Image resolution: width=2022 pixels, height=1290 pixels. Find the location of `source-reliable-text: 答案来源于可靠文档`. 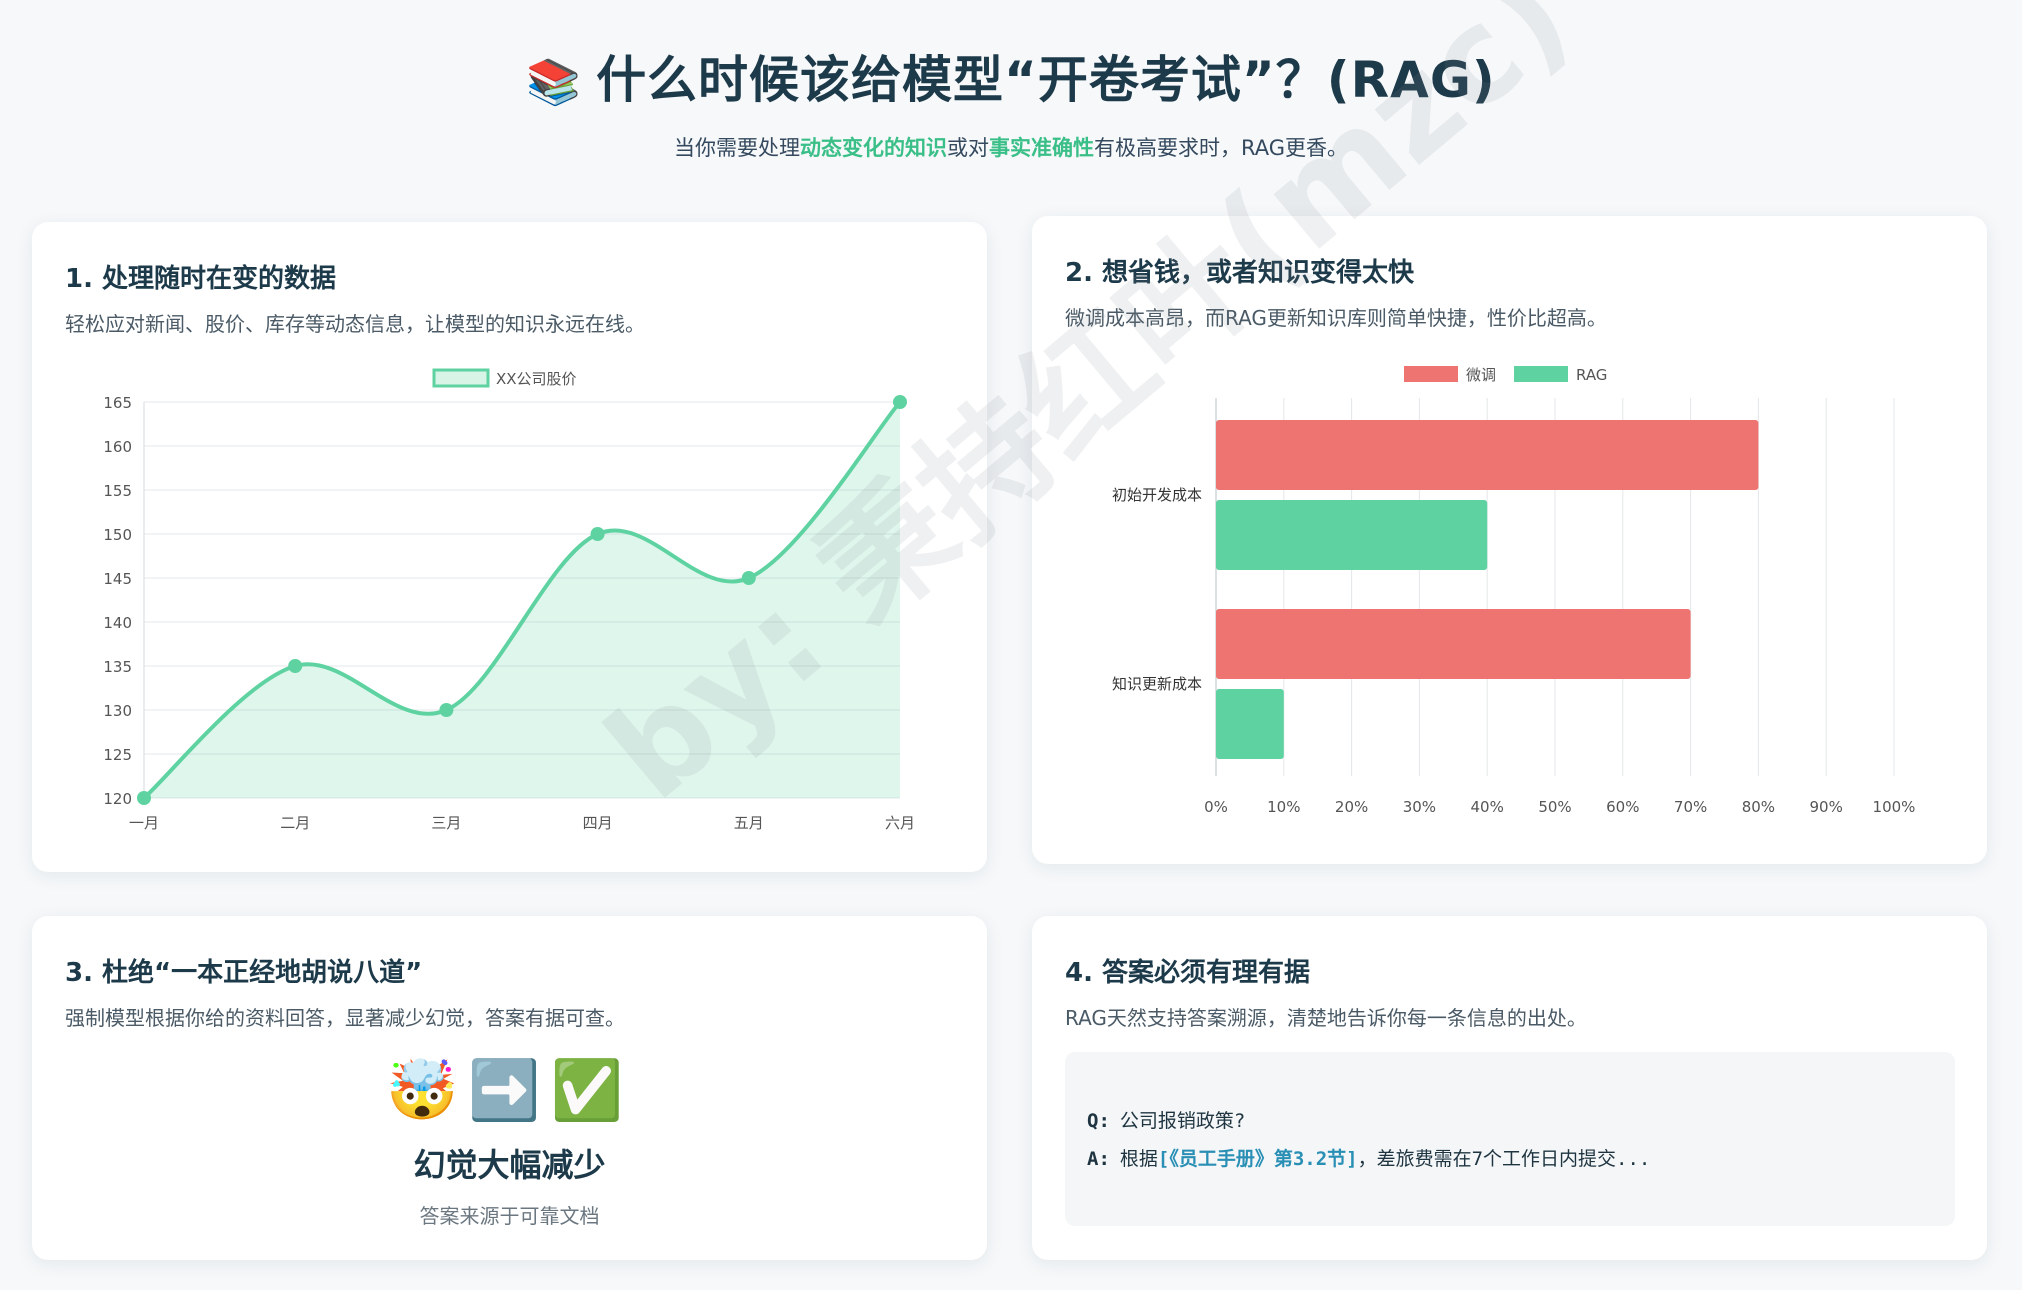

source-reliable-text: 答案来源于可靠文档 is located at coordinates (509, 1216).